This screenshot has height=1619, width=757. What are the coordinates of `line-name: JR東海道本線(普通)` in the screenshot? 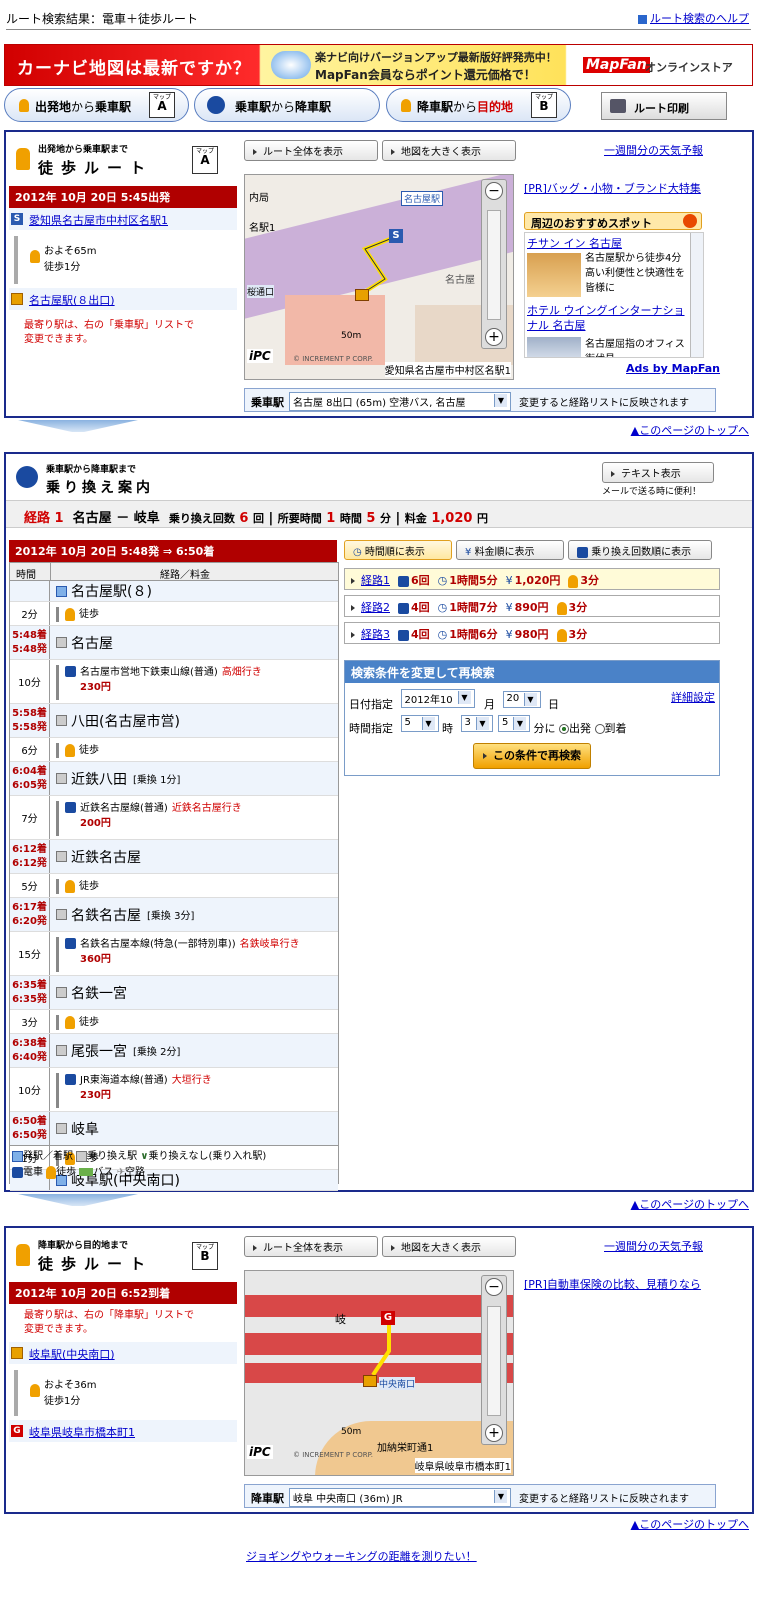 It's located at (124, 1080).